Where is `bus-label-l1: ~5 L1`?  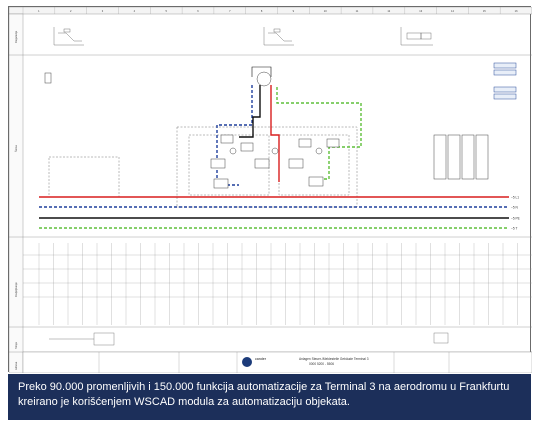
bus-label-l1: ~5 L1 is located at coordinates (515, 198).